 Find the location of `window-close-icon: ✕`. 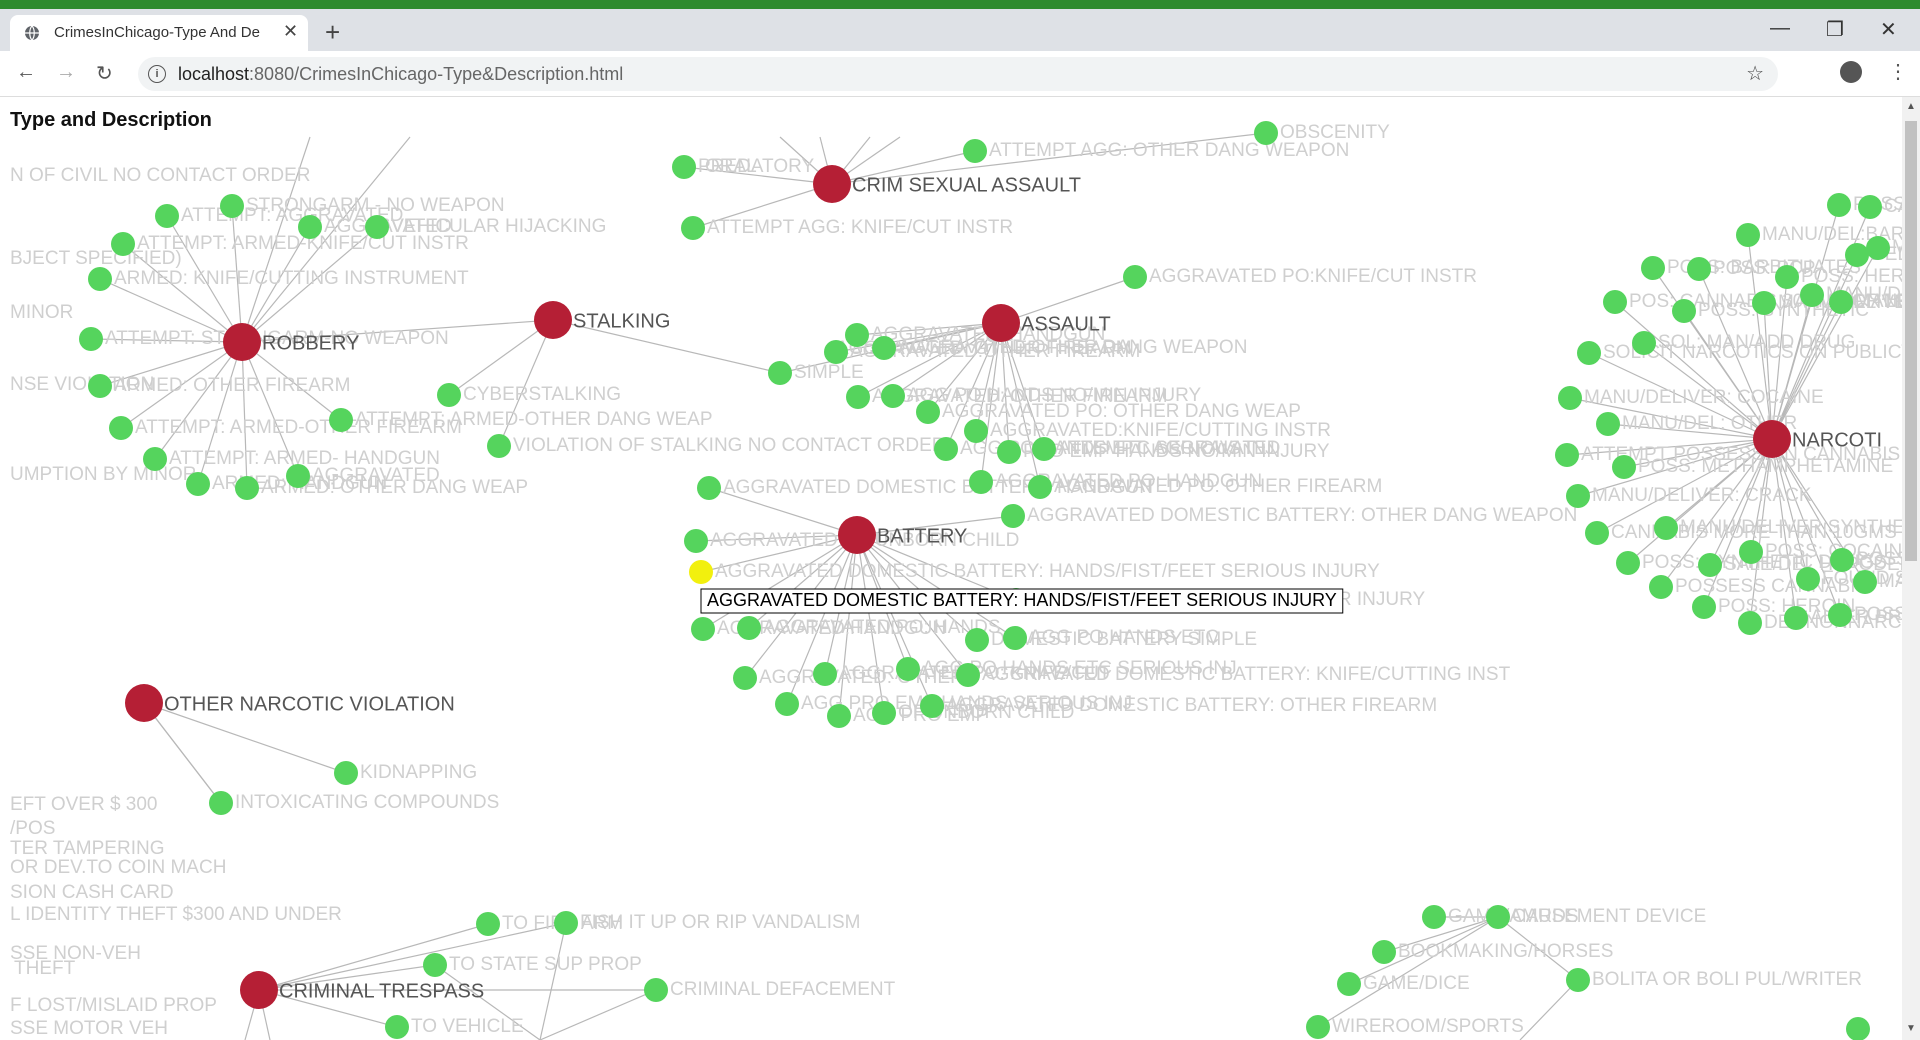

window-close-icon: ✕ is located at coordinates (1888, 29).